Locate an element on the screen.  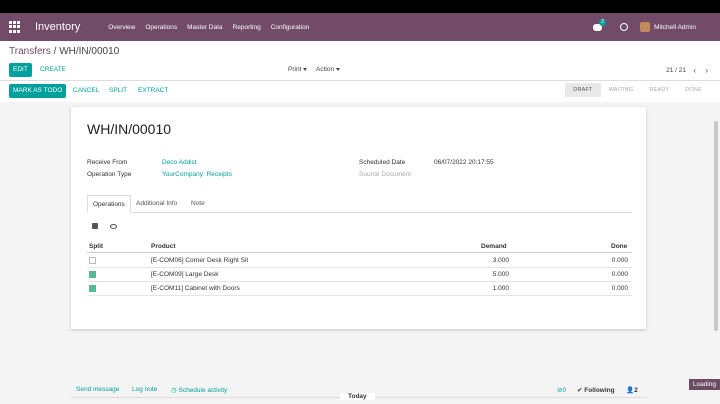
cancel-button: CANCEL is located at coordinates (86, 91).